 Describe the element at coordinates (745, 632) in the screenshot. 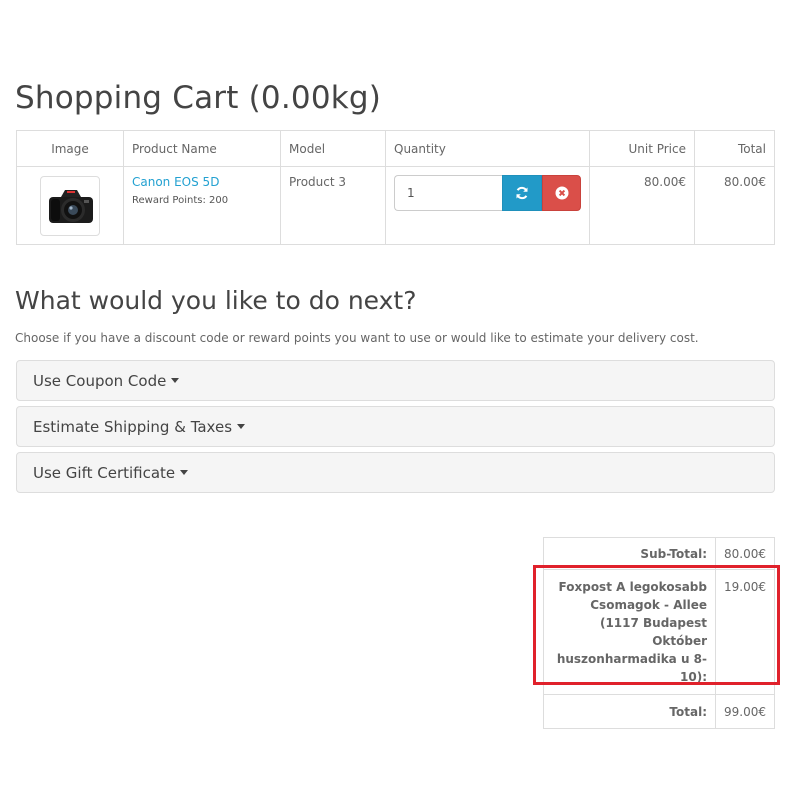

I see `shipping-value: 19.00€` at that location.